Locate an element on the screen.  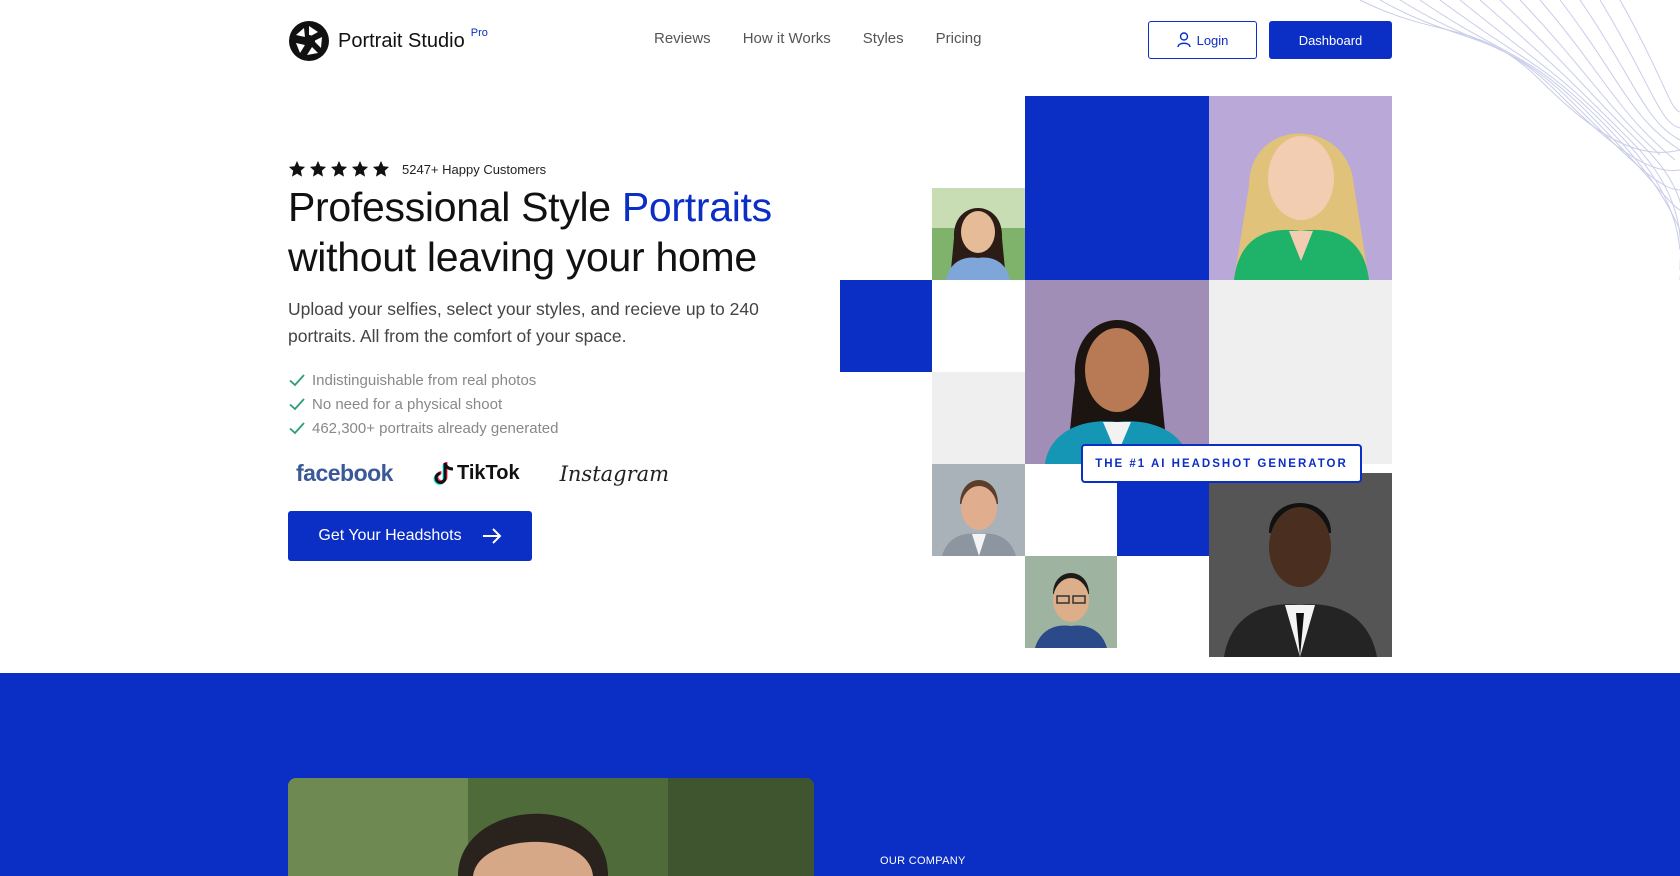
feature-text: No need for a physical shoot is located at coordinates (407, 404).